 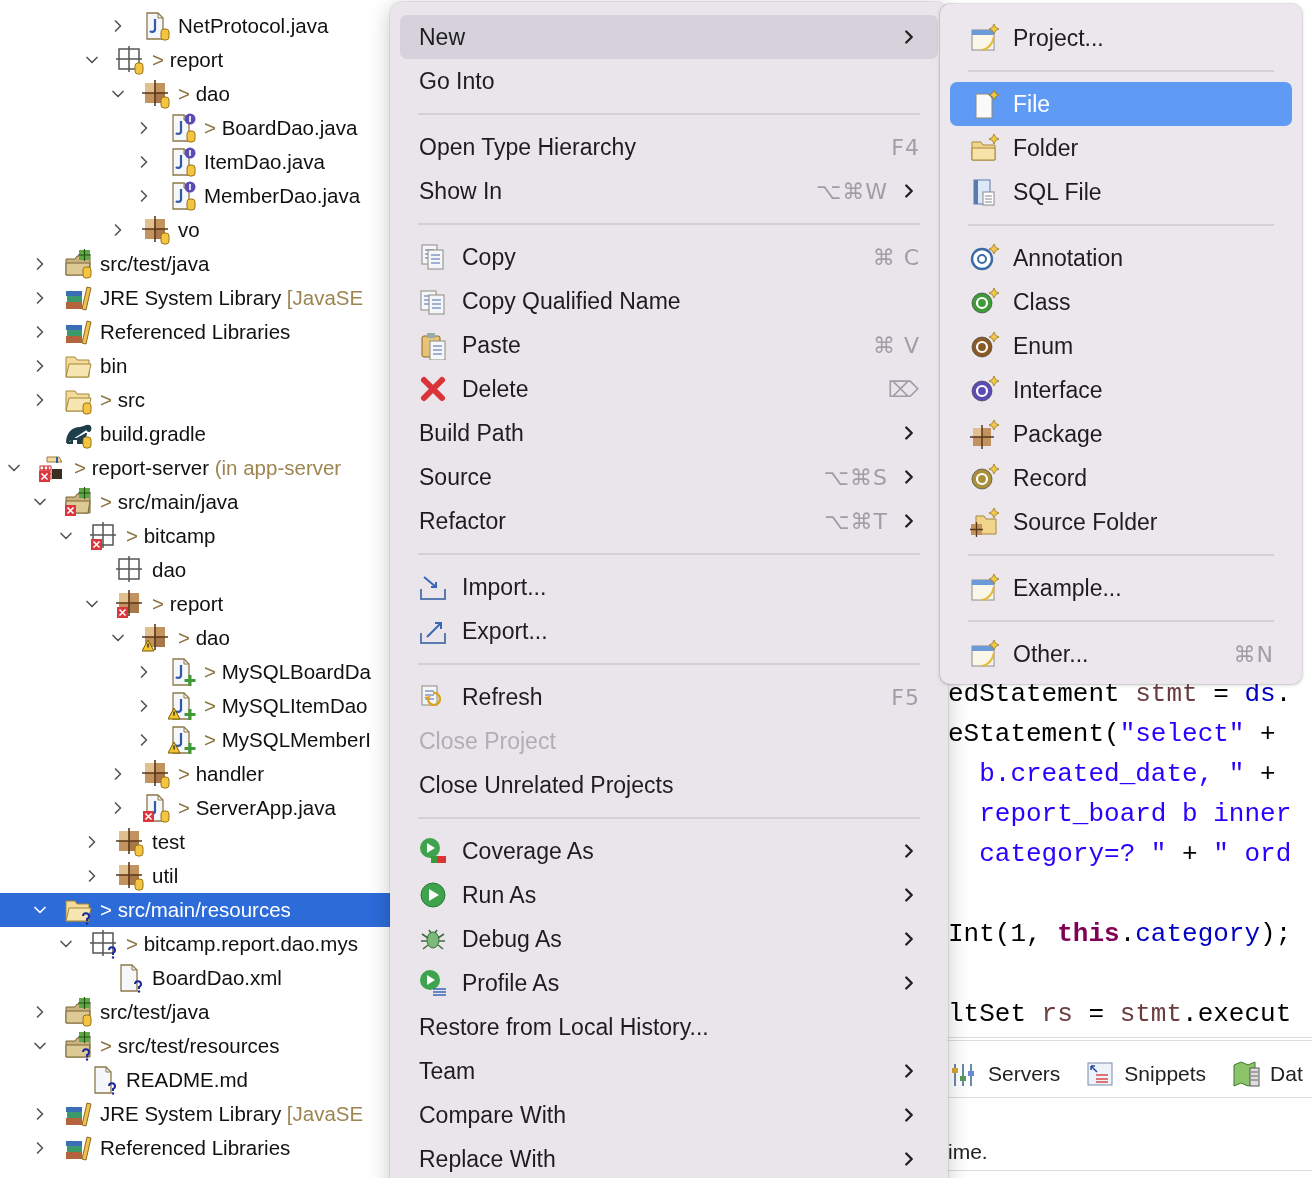 I want to click on menu-item: Copy ⌘ C, so click(x=669, y=257).